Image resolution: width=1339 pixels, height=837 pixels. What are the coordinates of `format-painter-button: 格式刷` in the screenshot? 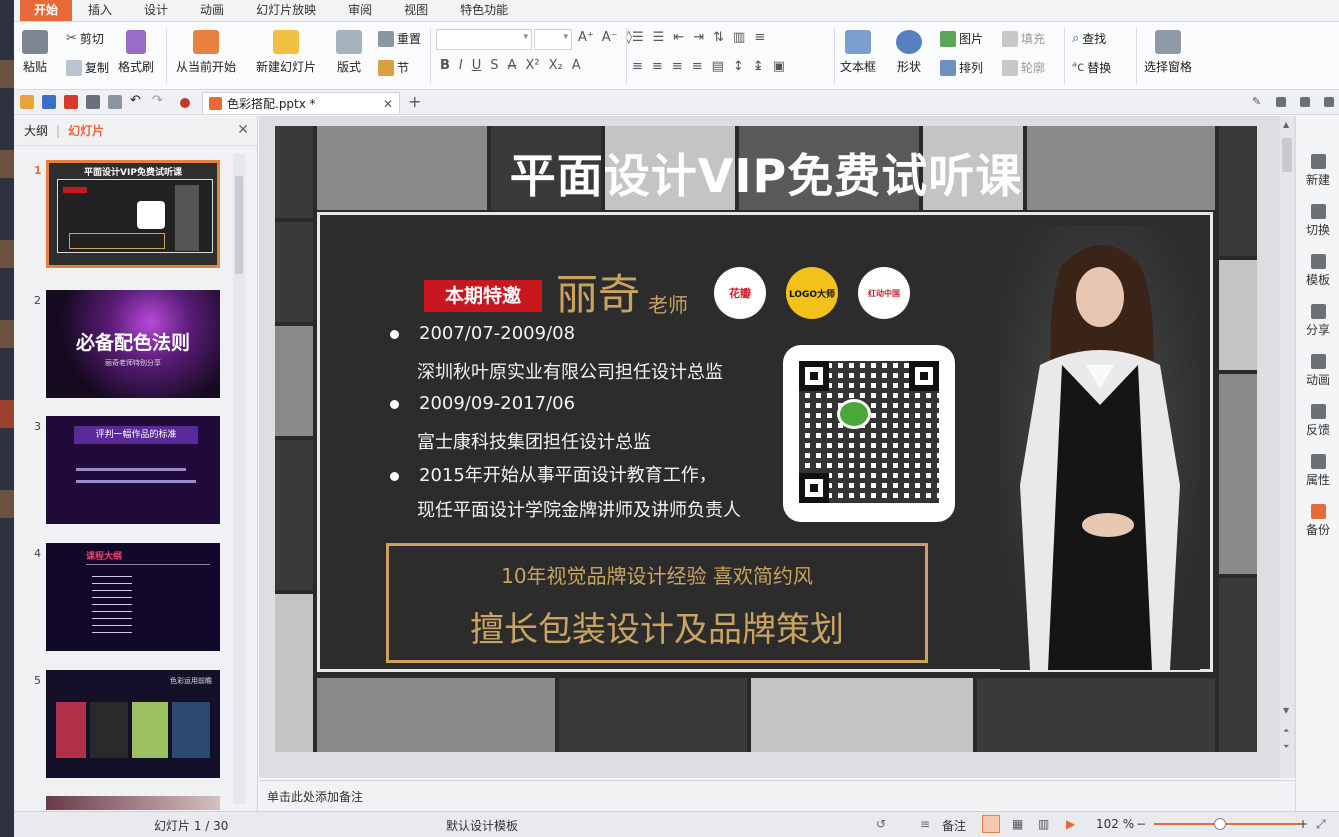 It's located at (136, 52).